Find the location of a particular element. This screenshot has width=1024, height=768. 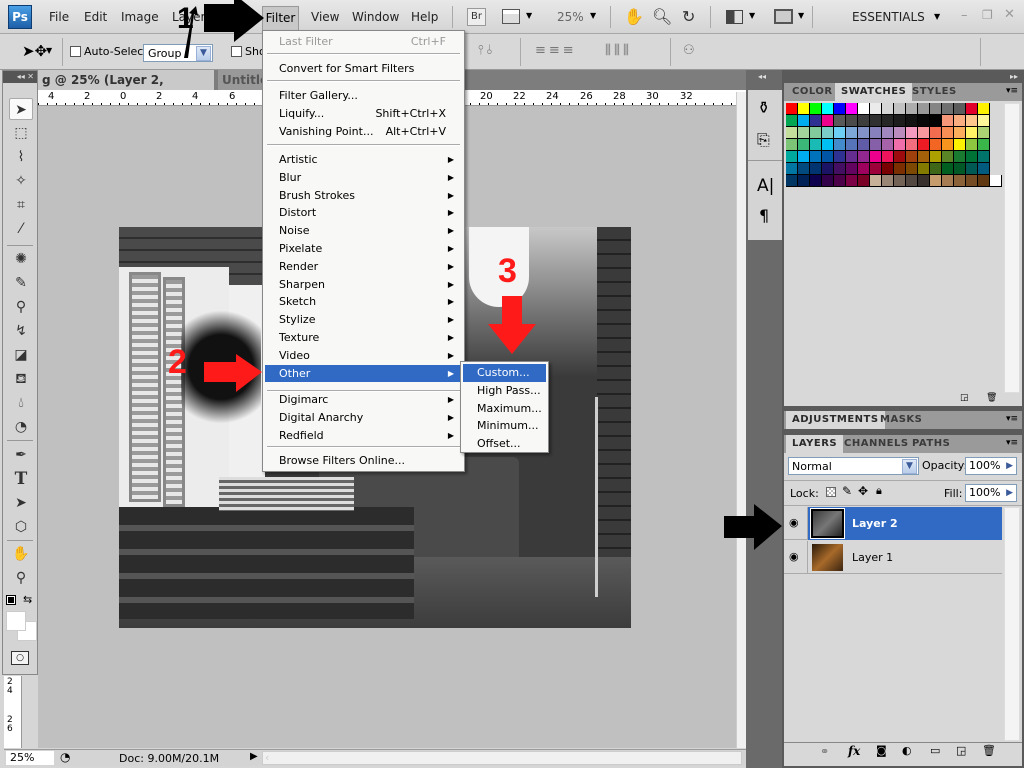

clone-source-icon: ⎘ is located at coordinates (763, 140).